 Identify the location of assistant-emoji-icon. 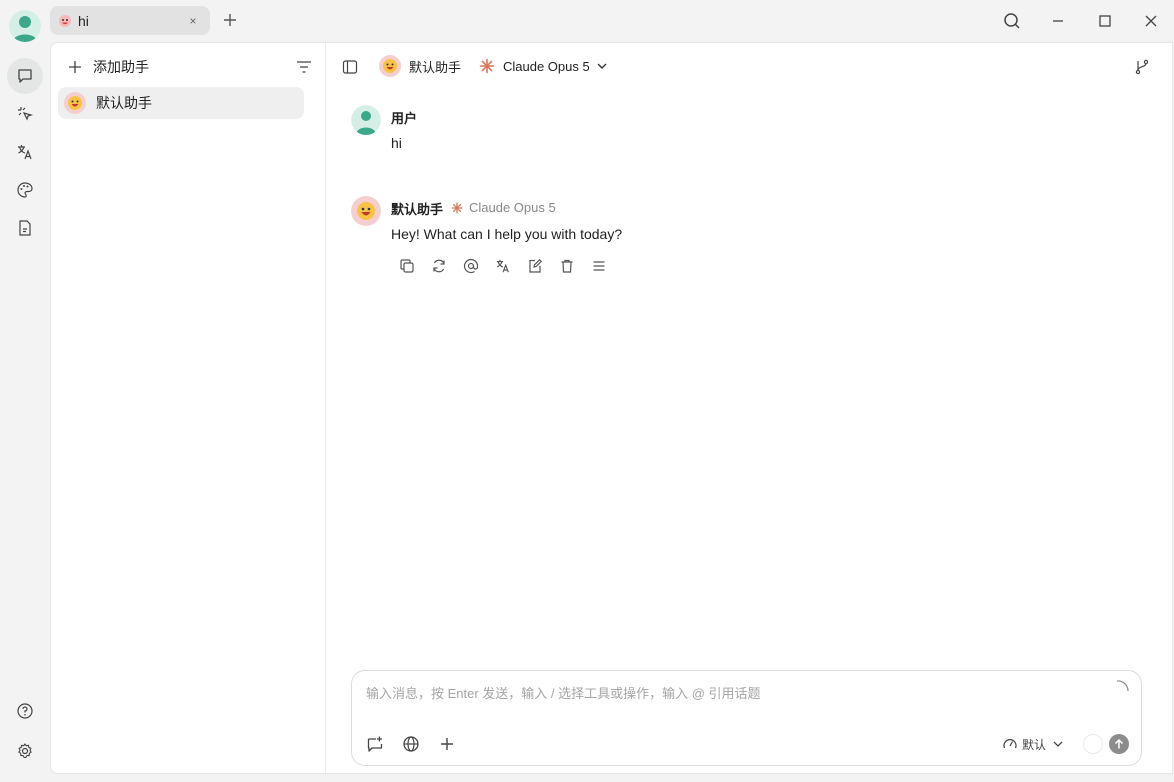
(65, 20).